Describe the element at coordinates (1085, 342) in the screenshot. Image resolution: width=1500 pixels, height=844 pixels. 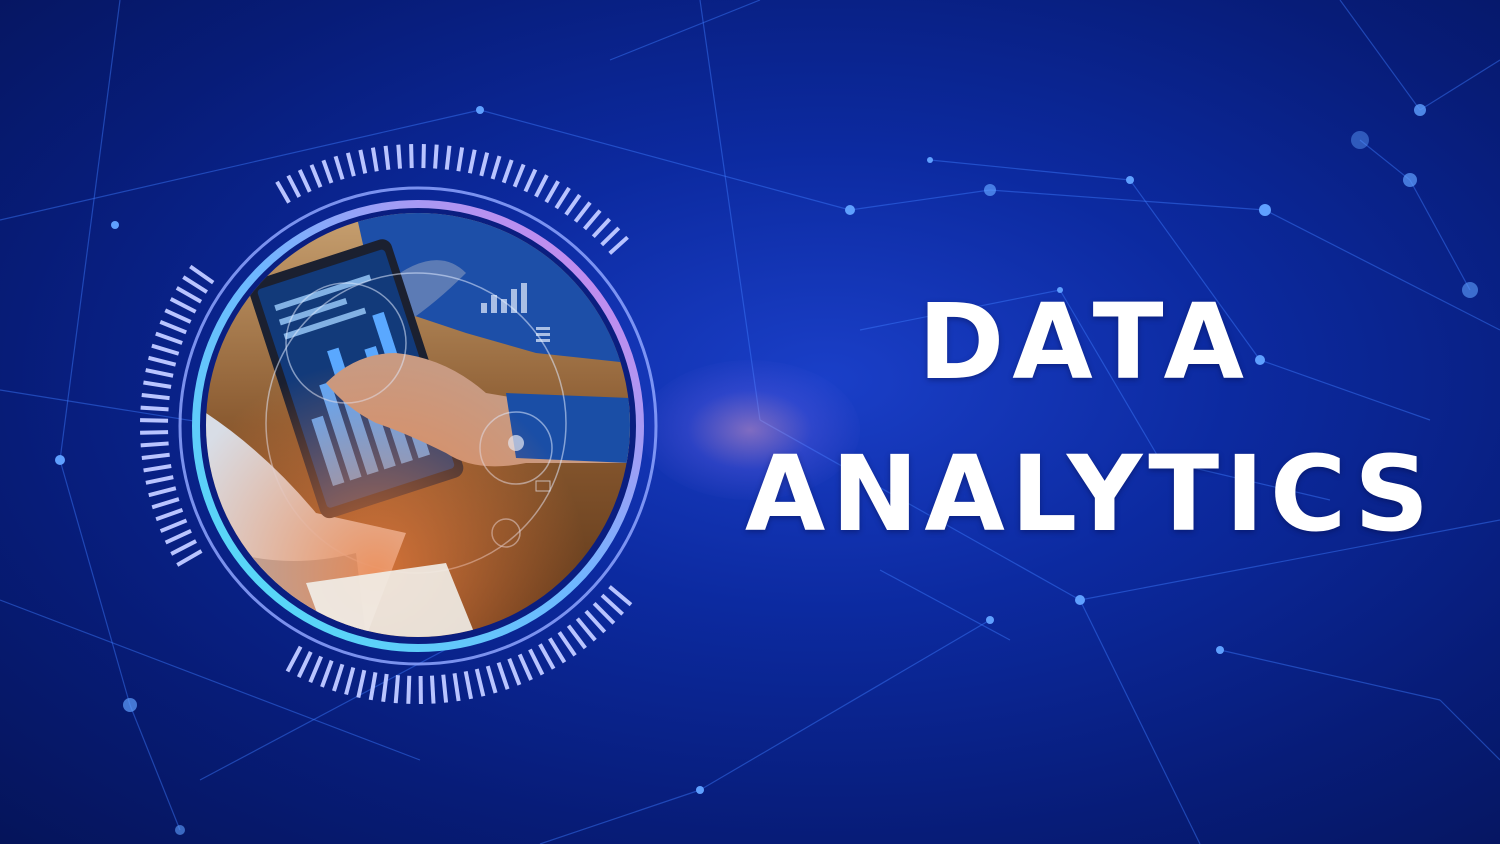
I see `title-line-data: DATA` at that location.